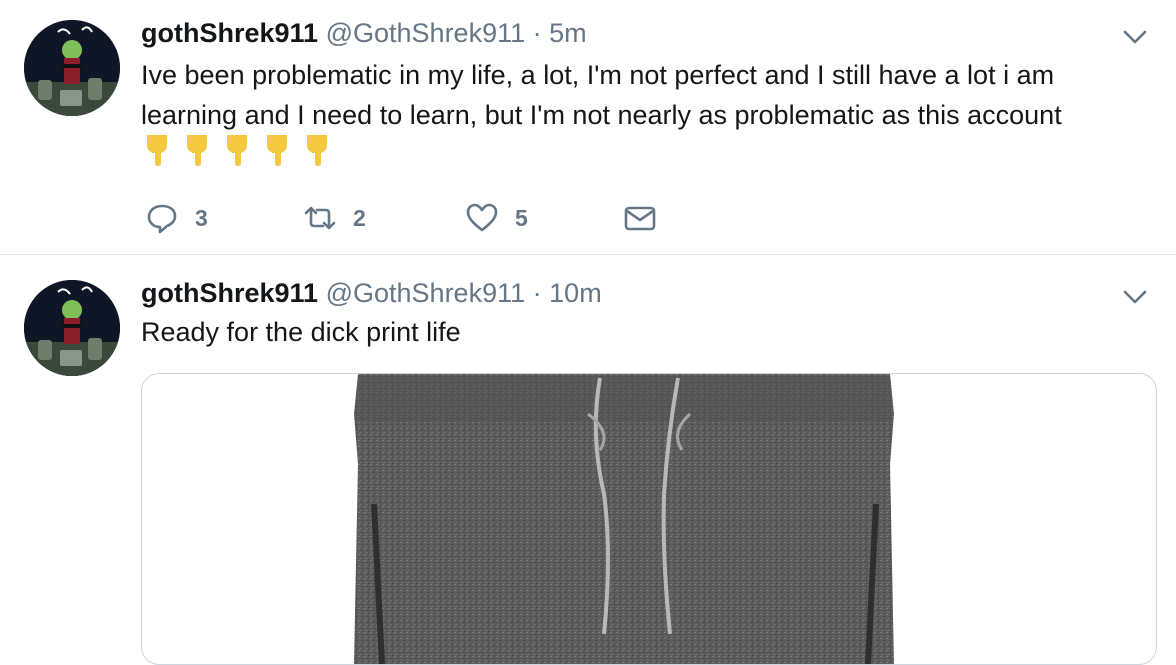  I want to click on timestamp: 10m, so click(575, 293).